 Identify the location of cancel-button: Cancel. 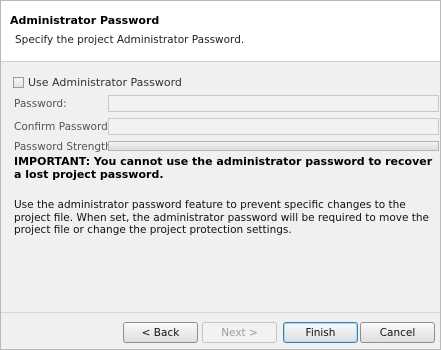
(397, 332).